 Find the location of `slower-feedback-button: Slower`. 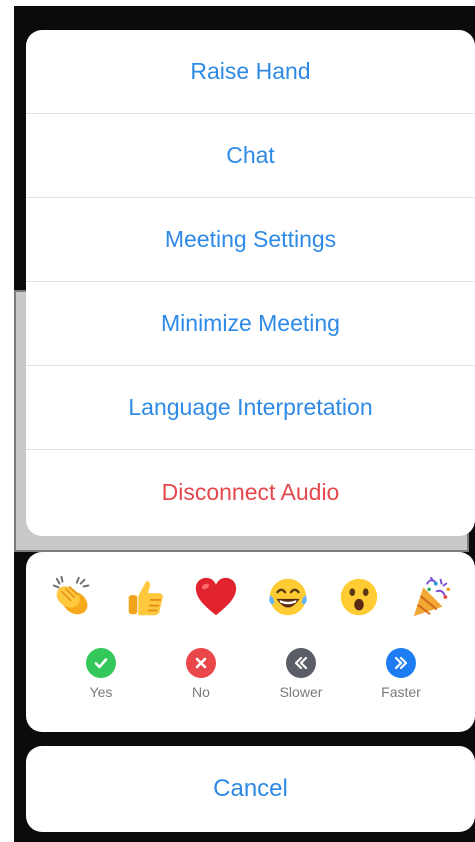

slower-feedback-button: Slower is located at coordinates (301, 674).